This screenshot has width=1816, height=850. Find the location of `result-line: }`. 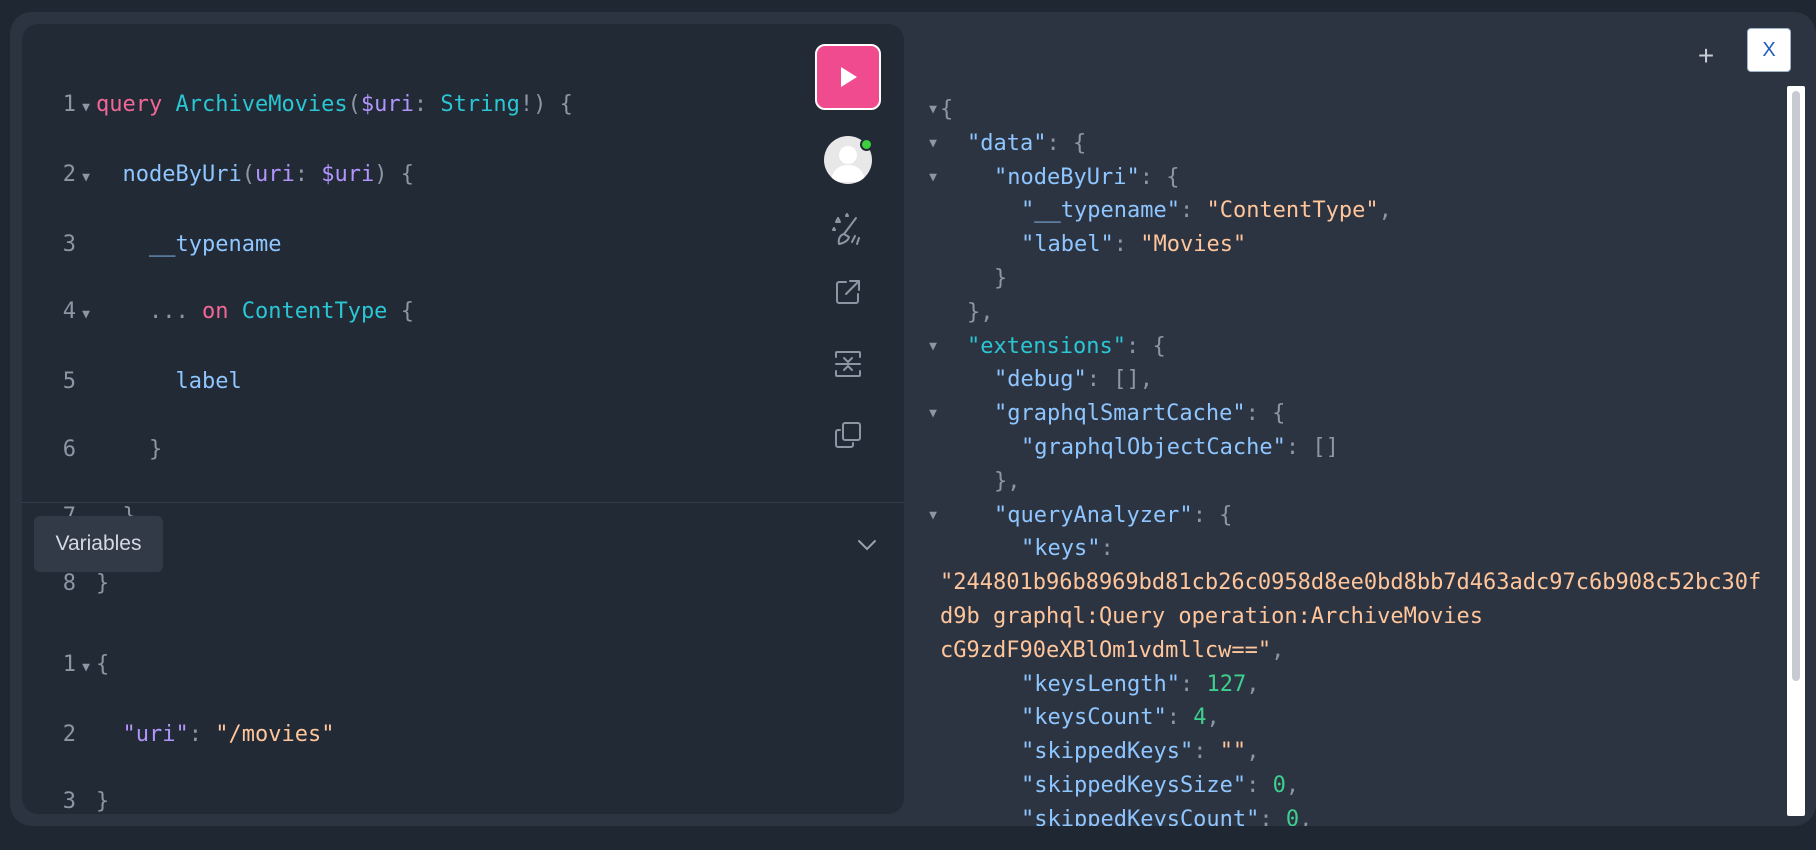

result-line: } is located at coordinates (1357, 279).